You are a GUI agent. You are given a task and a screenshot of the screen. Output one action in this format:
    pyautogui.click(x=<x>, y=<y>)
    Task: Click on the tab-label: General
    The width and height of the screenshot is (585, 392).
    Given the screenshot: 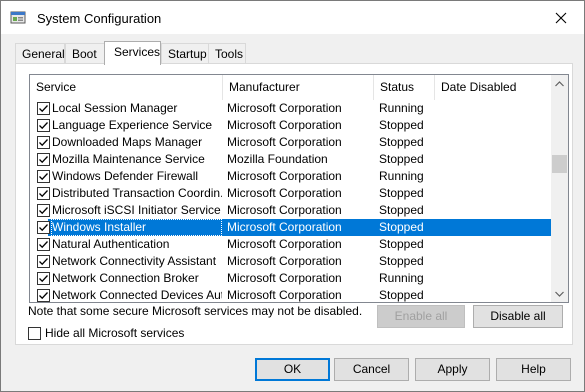 What is the action you would take?
    pyautogui.click(x=43, y=54)
    